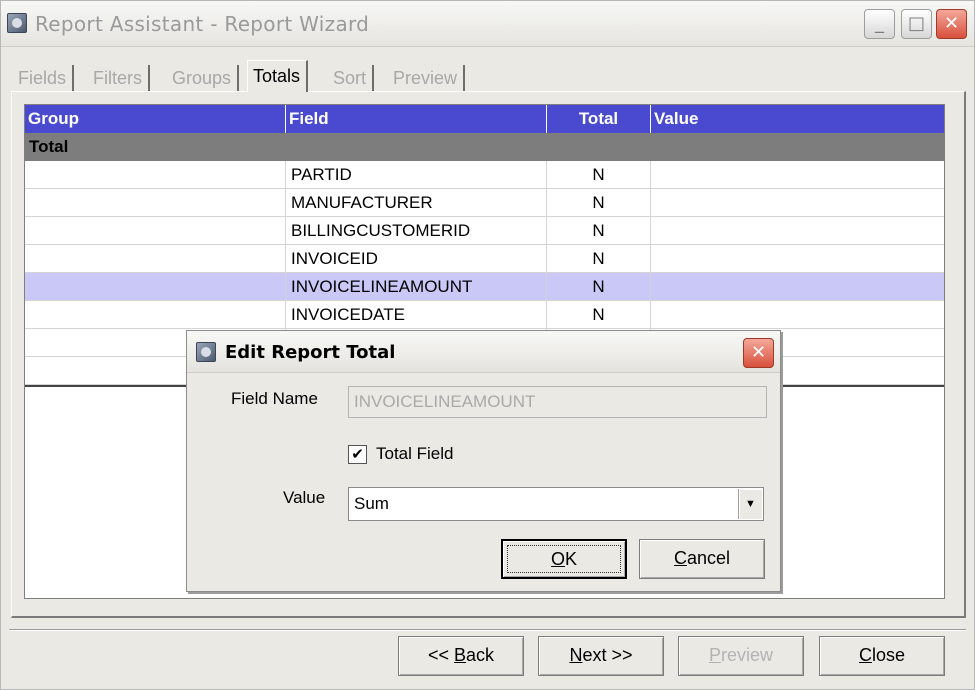 This screenshot has height=690, width=975. Describe the element at coordinates (599, 119) in the screenshot. I see `column-header-total: Total` at that location.